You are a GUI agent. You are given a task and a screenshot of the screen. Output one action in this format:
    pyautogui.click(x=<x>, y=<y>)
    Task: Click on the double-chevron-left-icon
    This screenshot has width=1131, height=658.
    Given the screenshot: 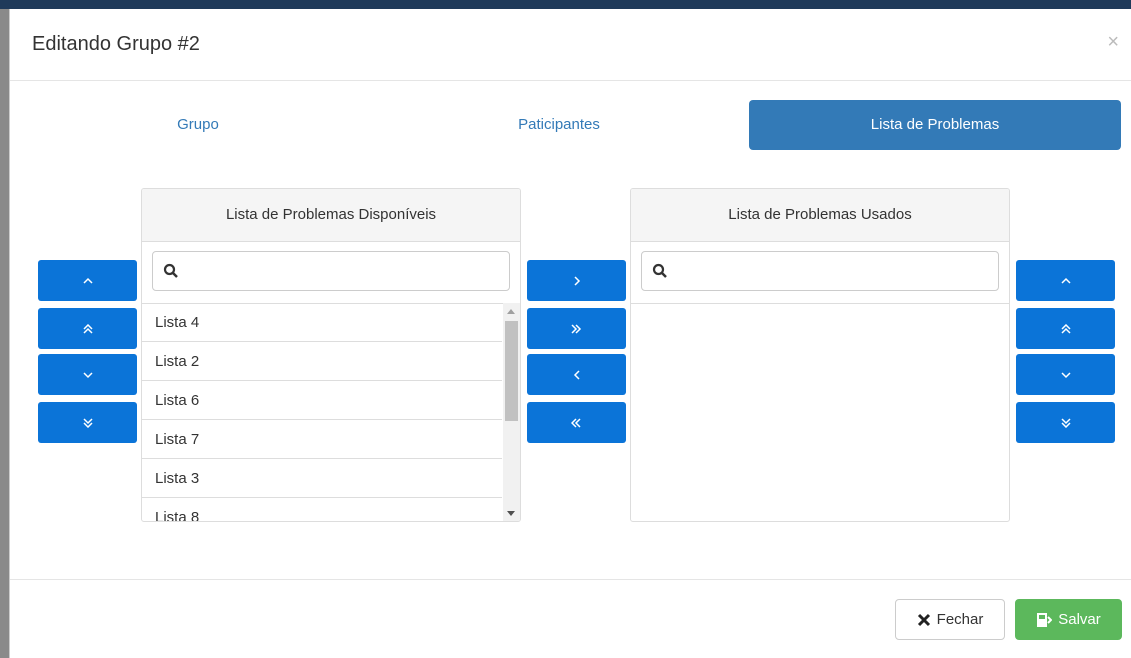 What is the action you would take?
    pyautogui.click(x=576, y=422)
    